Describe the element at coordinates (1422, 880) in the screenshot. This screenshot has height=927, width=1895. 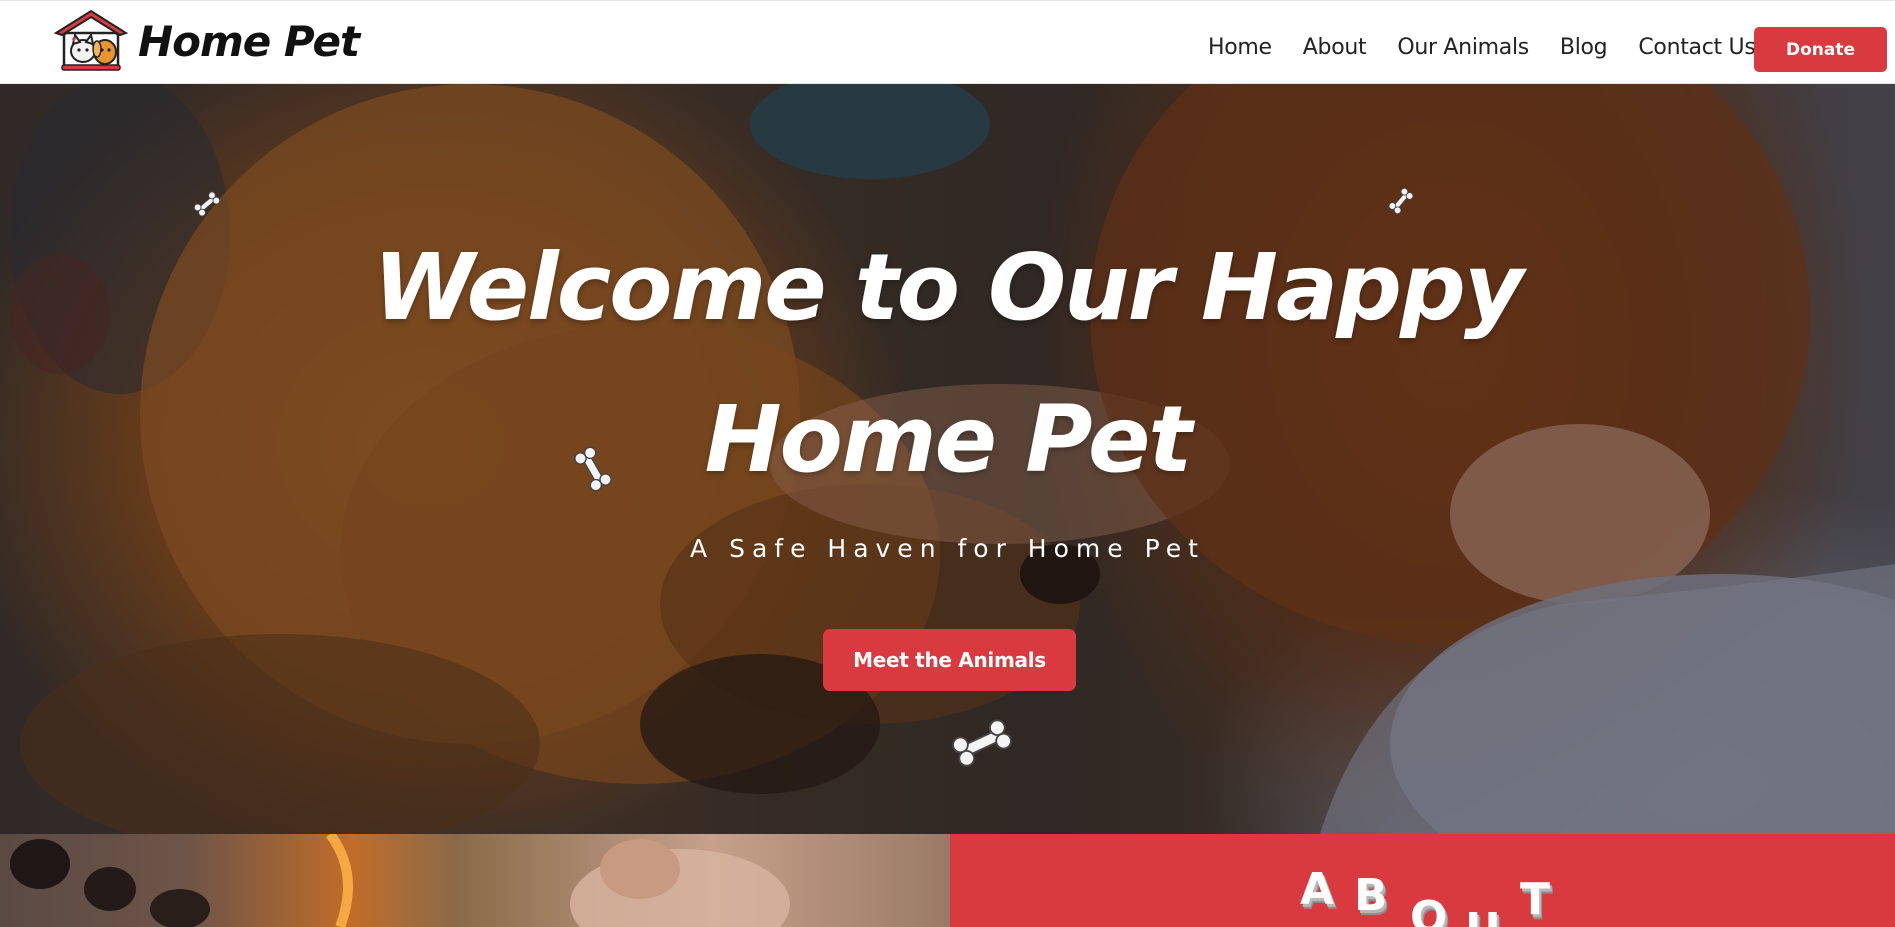
I see `about-panel: A B O U T` at that location.